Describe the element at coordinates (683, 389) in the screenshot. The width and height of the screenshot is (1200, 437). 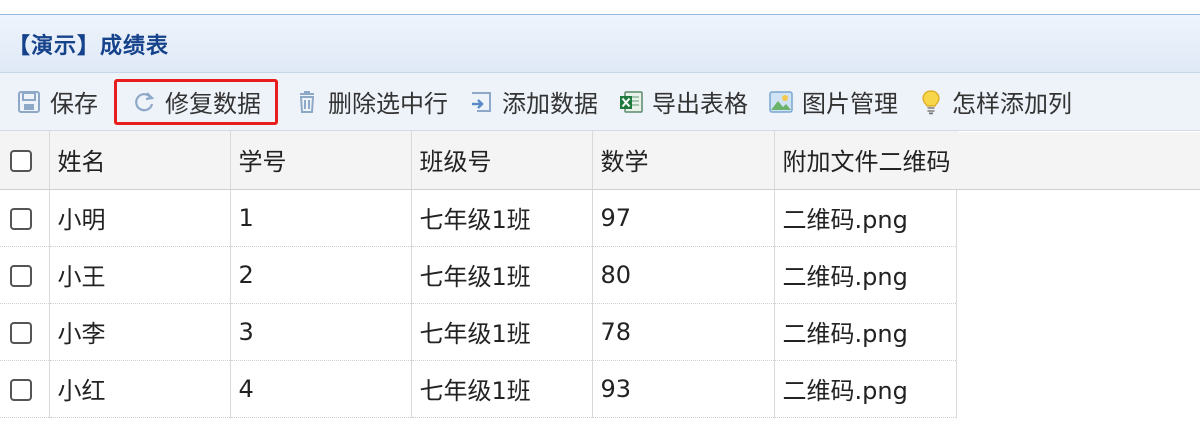
I see `cell-math: 93` at that location.